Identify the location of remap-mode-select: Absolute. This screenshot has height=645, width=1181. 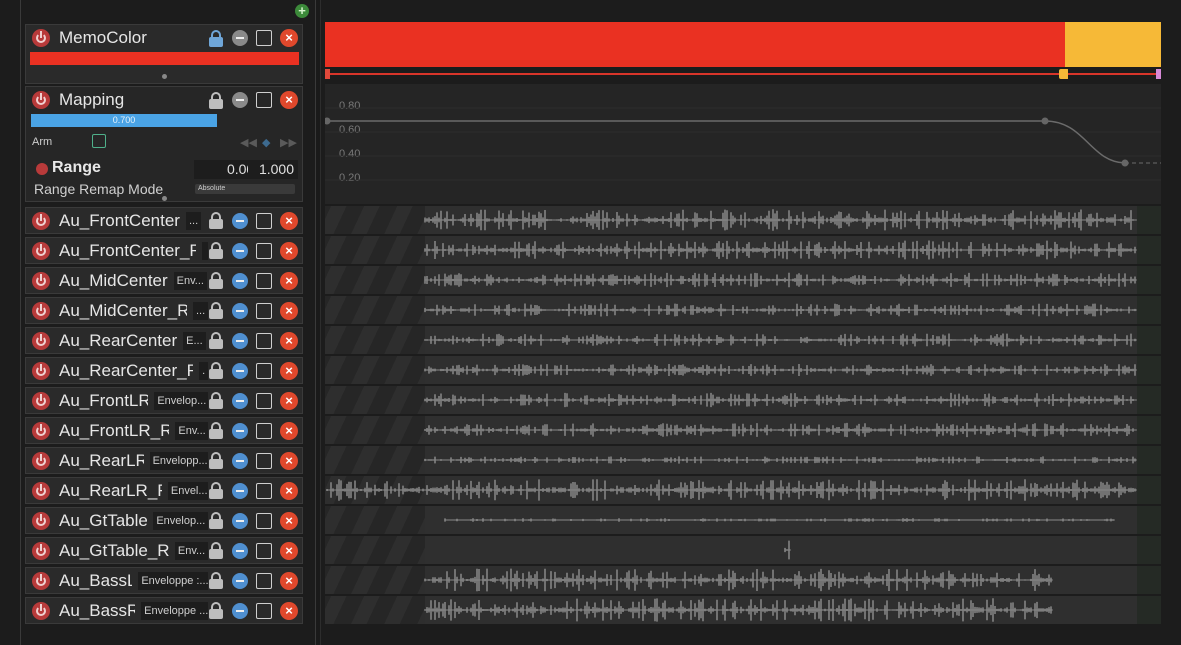
(245, 189).